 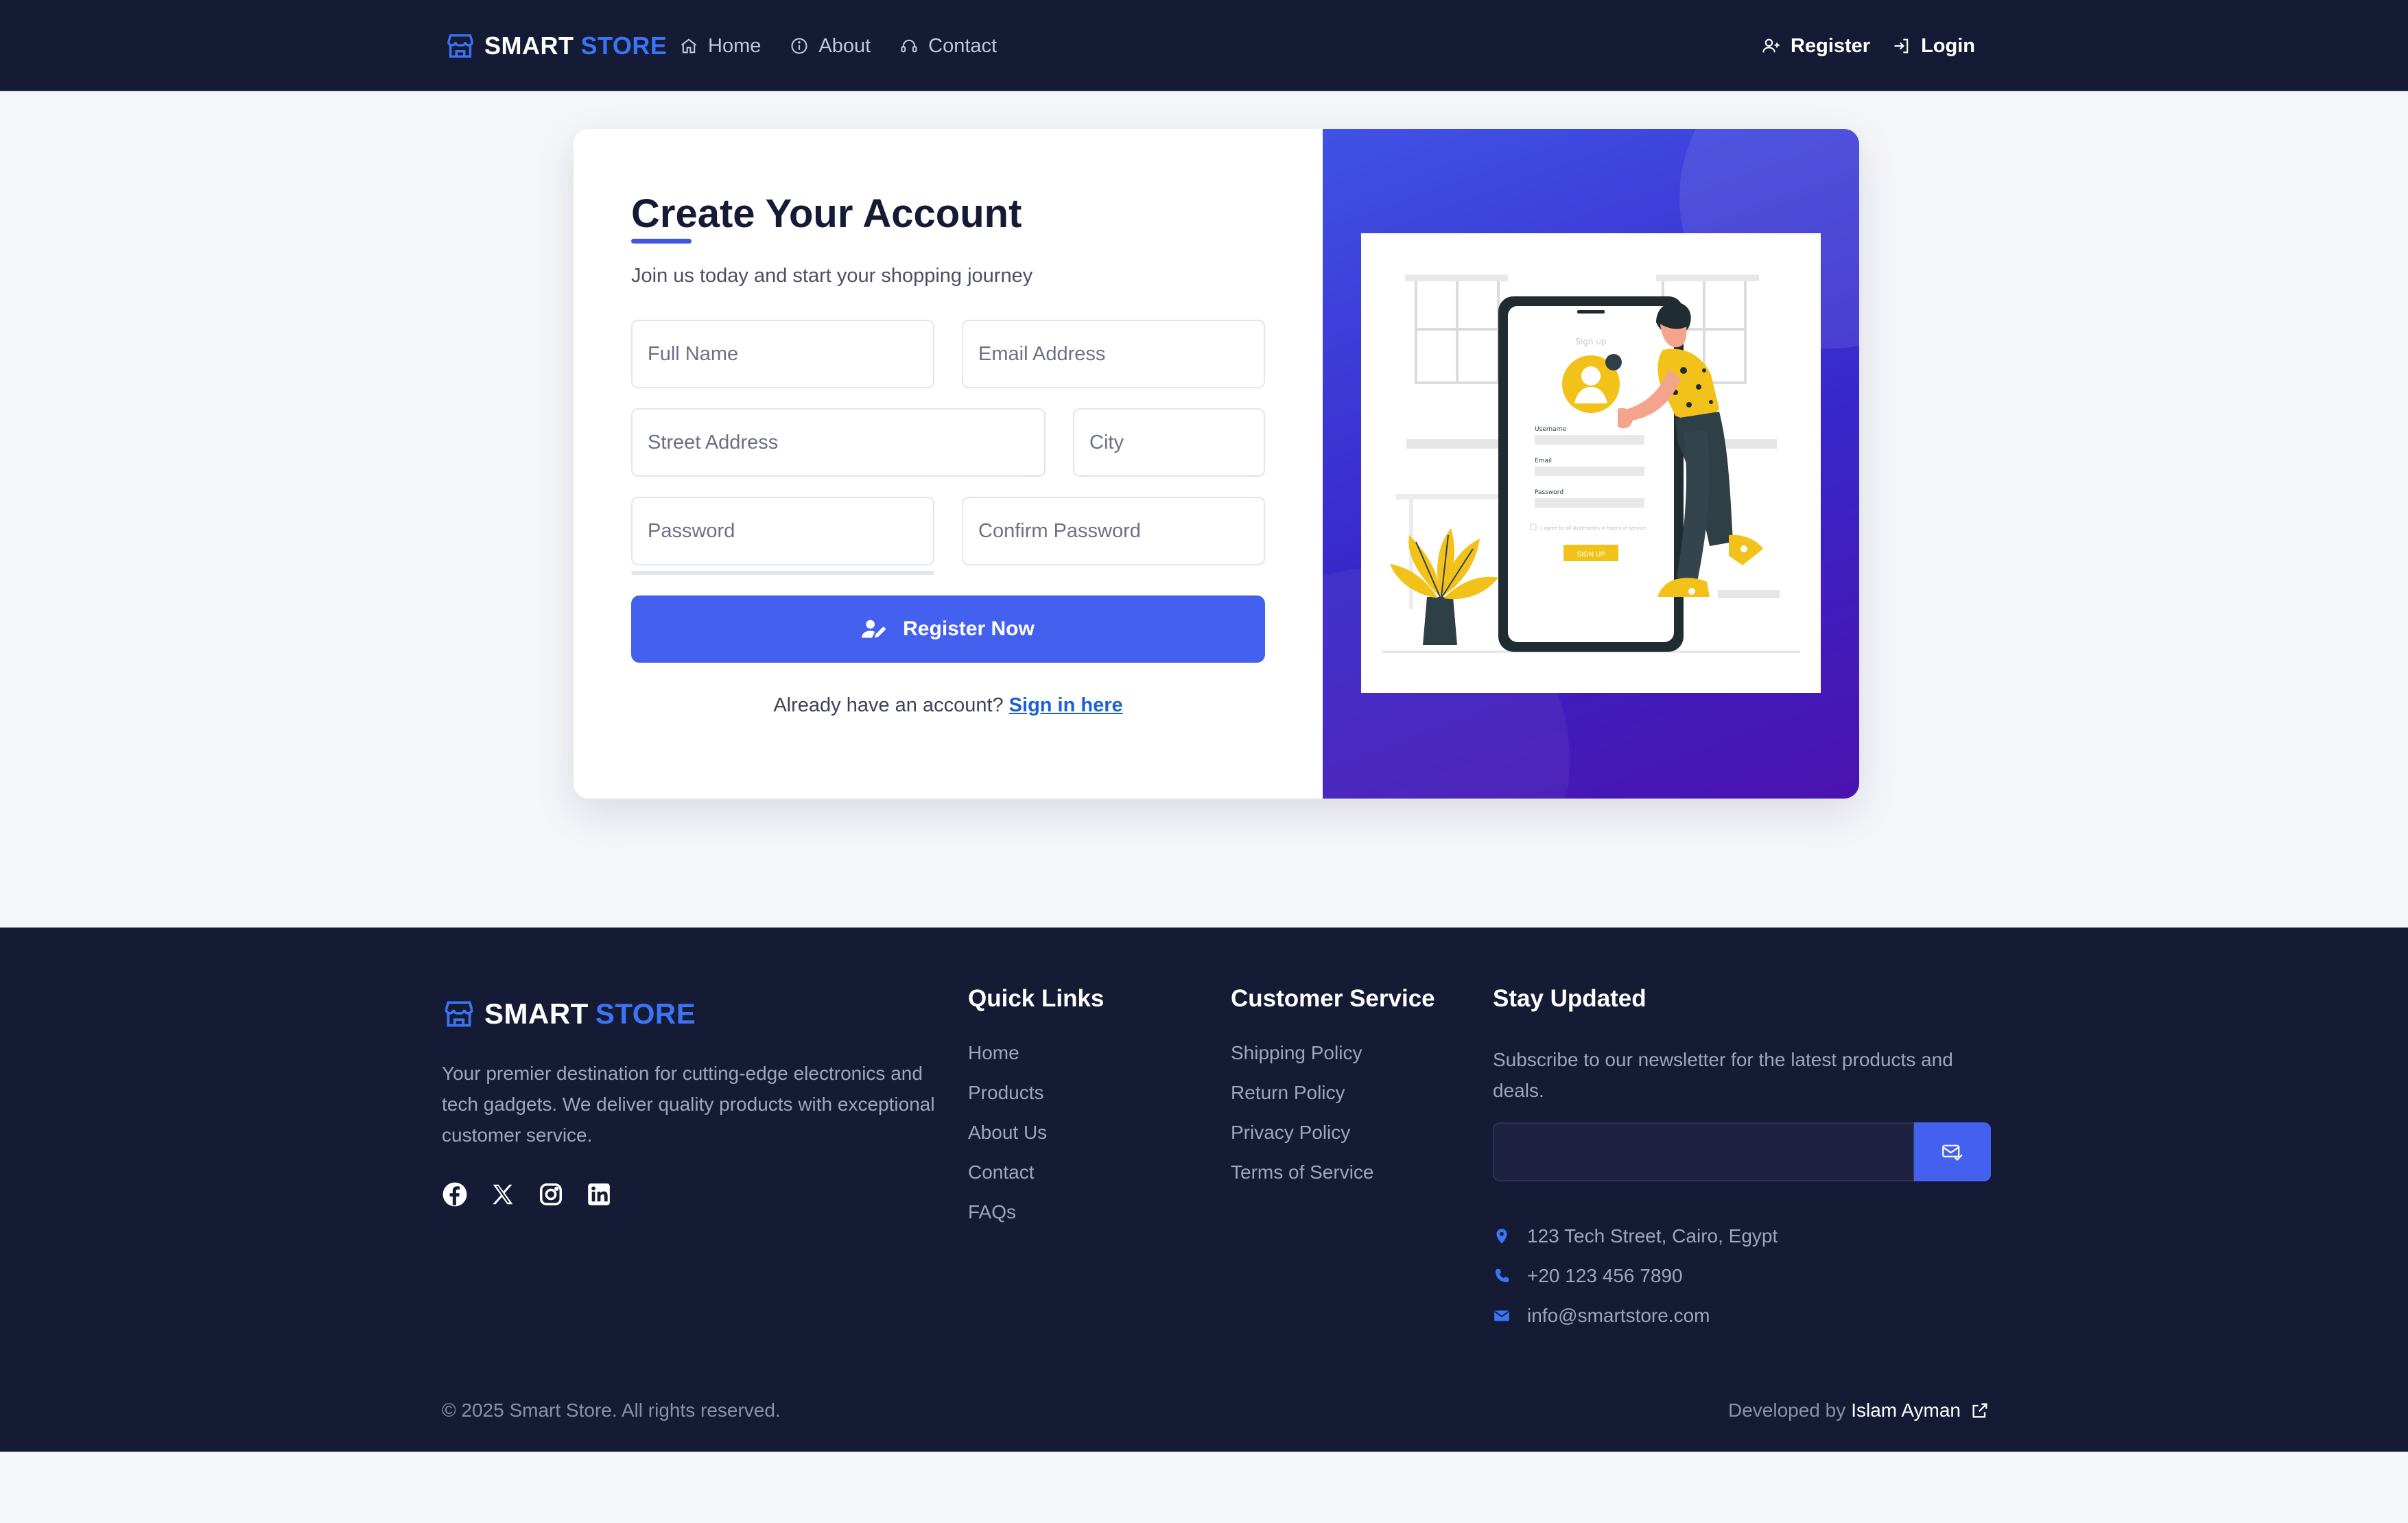 What do you see at coordinates (1980, 1410) in the screenshot?
I see `external-link-icon` at bounding box center [1980, 1410].